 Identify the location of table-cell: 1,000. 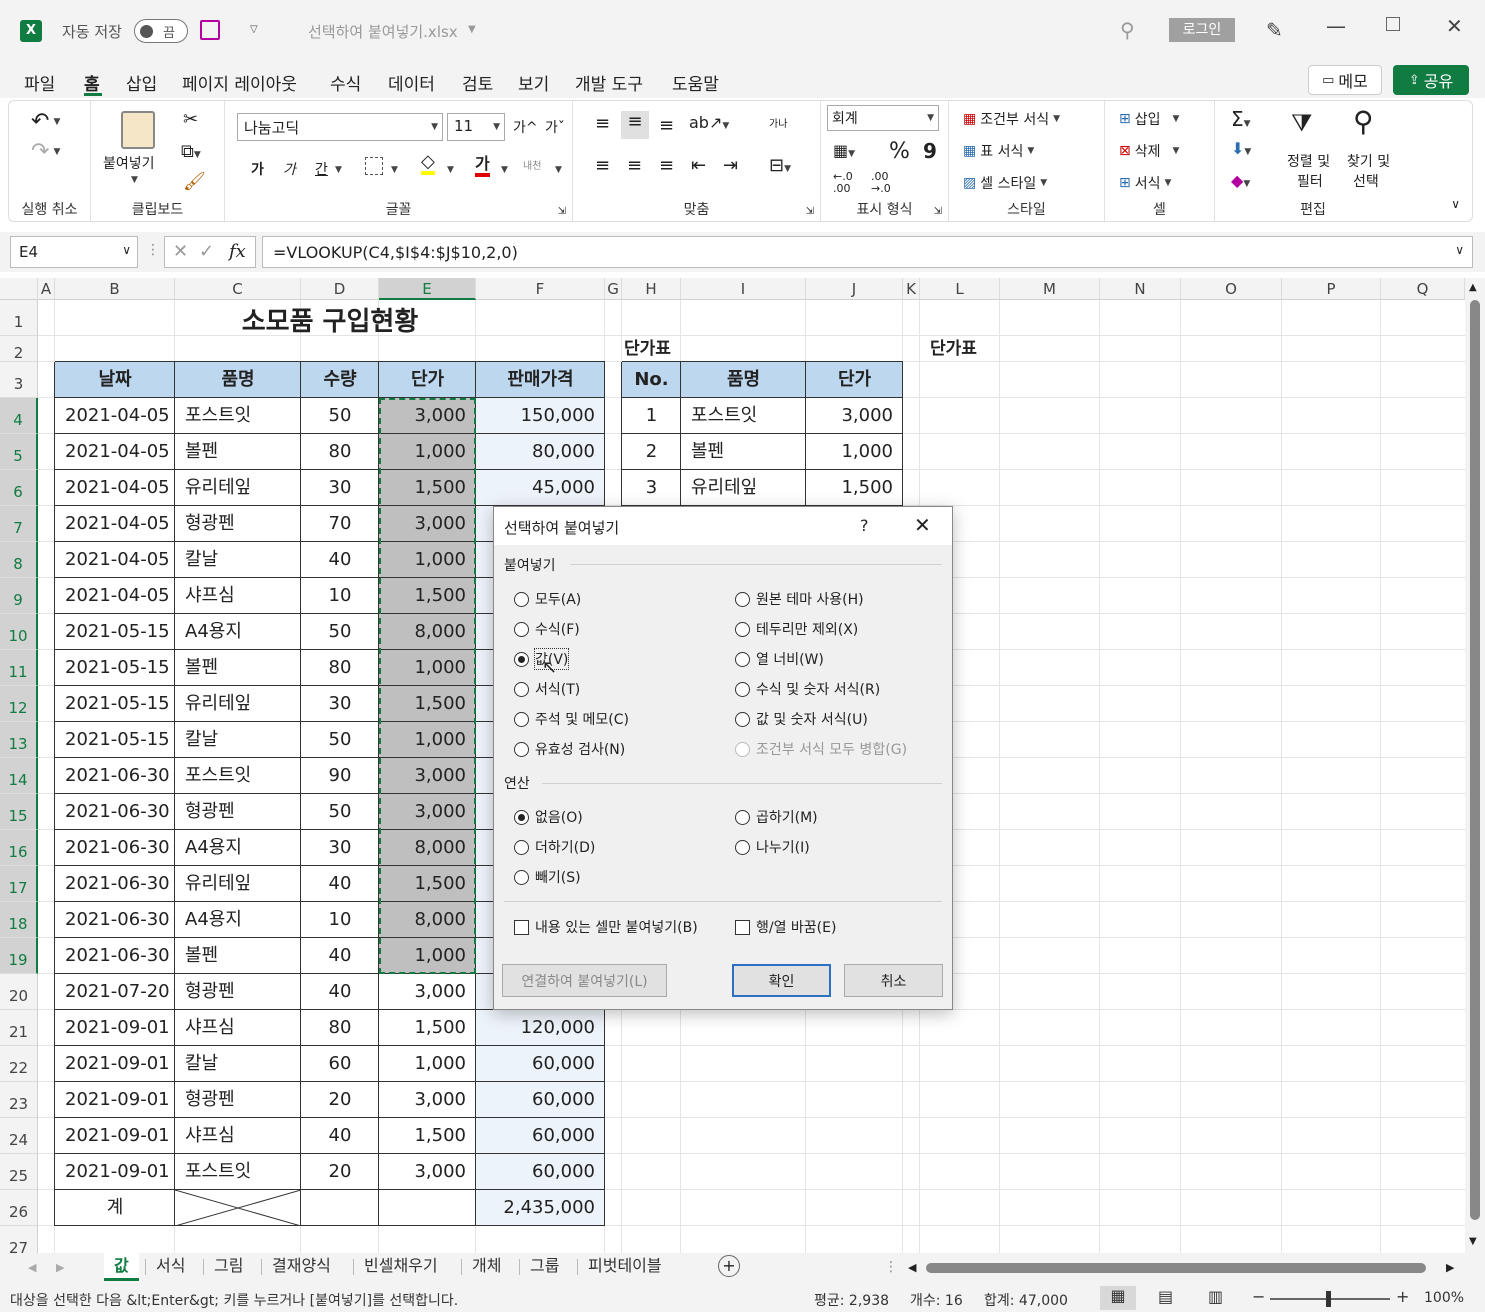
(427, 1064).